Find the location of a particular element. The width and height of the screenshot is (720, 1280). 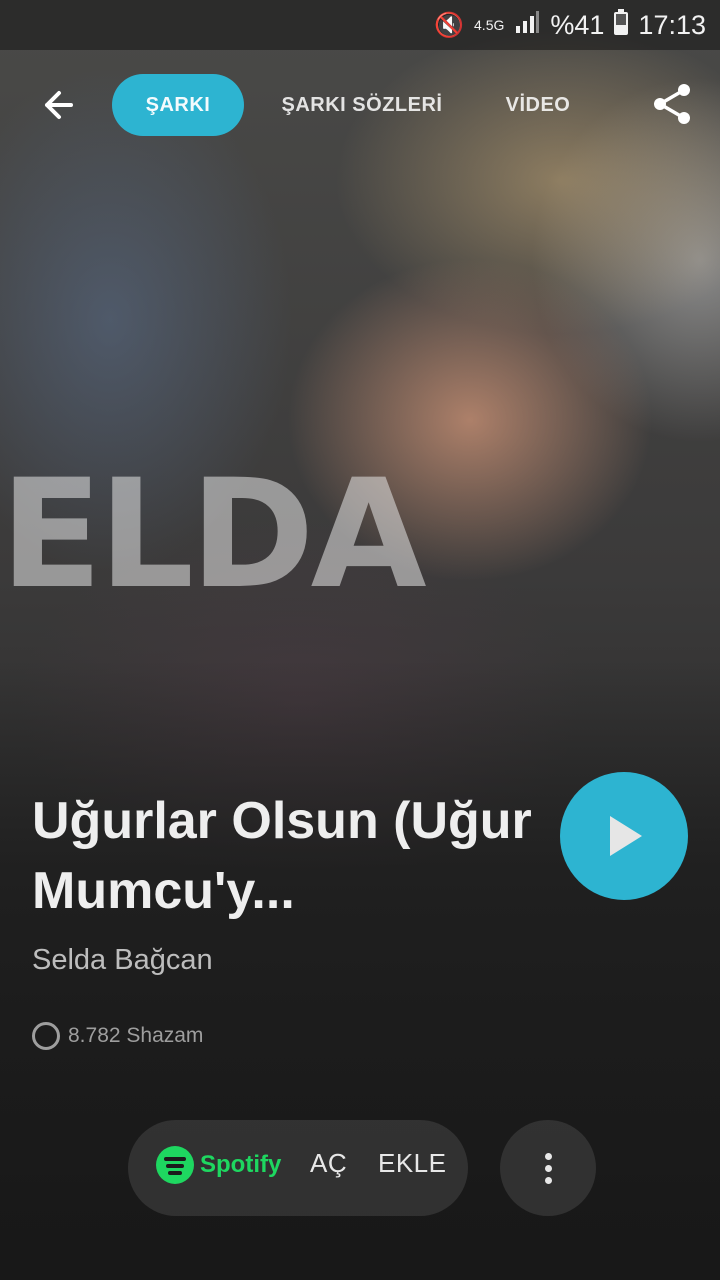

artwork-lettering: ELDA is located at coordinates (213, 535).